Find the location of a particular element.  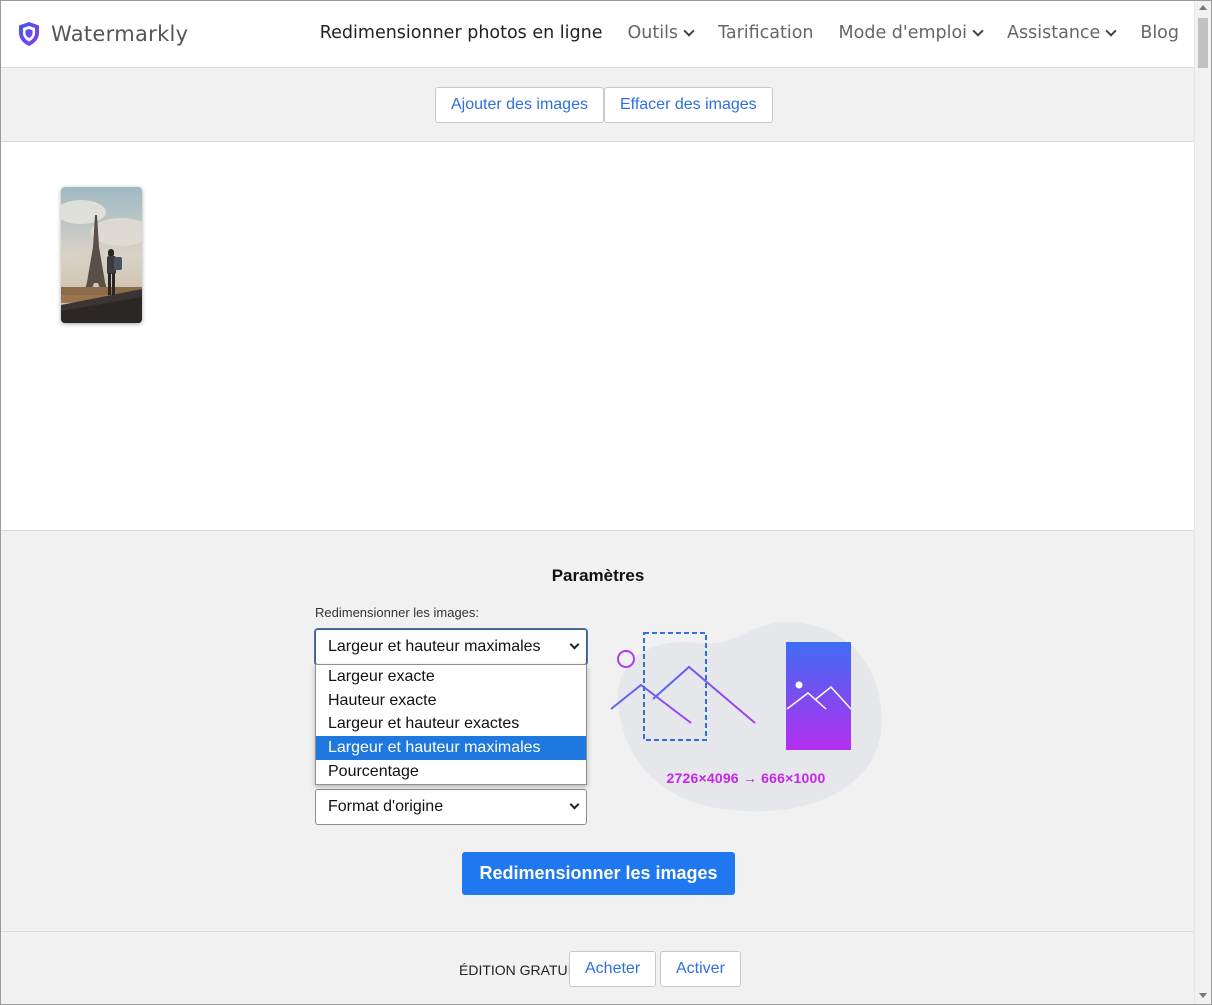

nav-howto: Mode d'emploi is located at coordinates (911, 33).